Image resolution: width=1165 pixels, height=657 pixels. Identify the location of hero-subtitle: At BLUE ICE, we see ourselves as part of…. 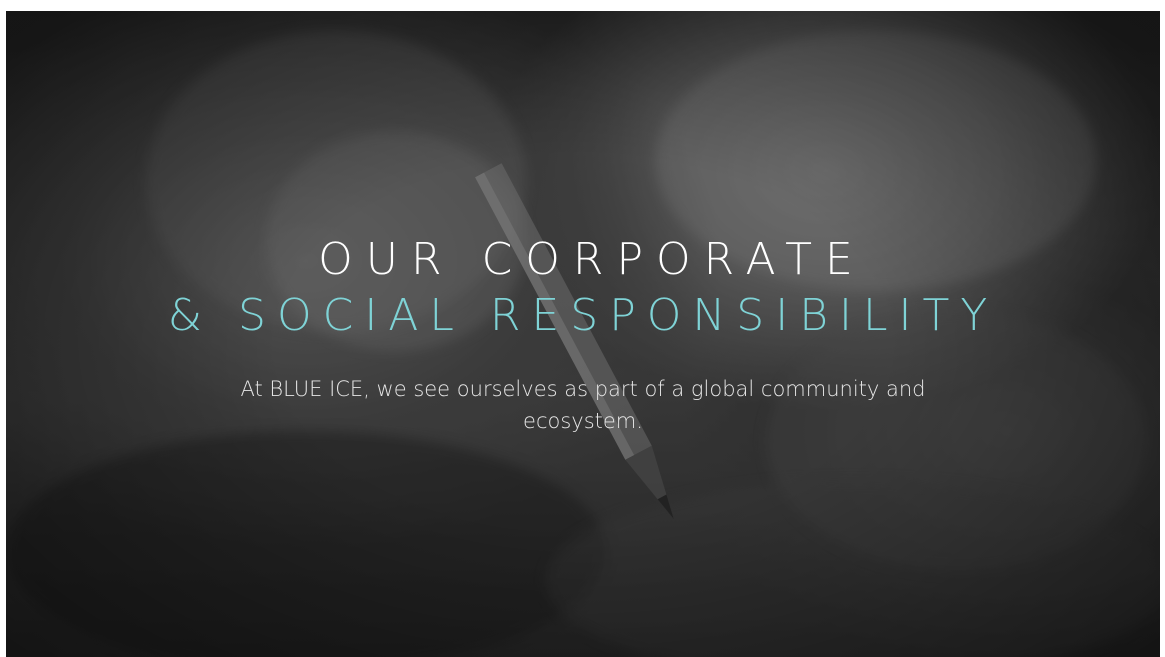
(583, 405).